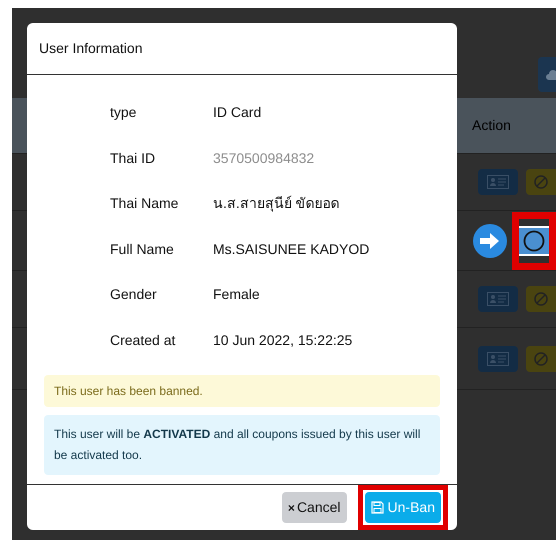  Describe the element at coordinates (145, 204) in the screenshot. I see `field-label: Thai Name` at that location.